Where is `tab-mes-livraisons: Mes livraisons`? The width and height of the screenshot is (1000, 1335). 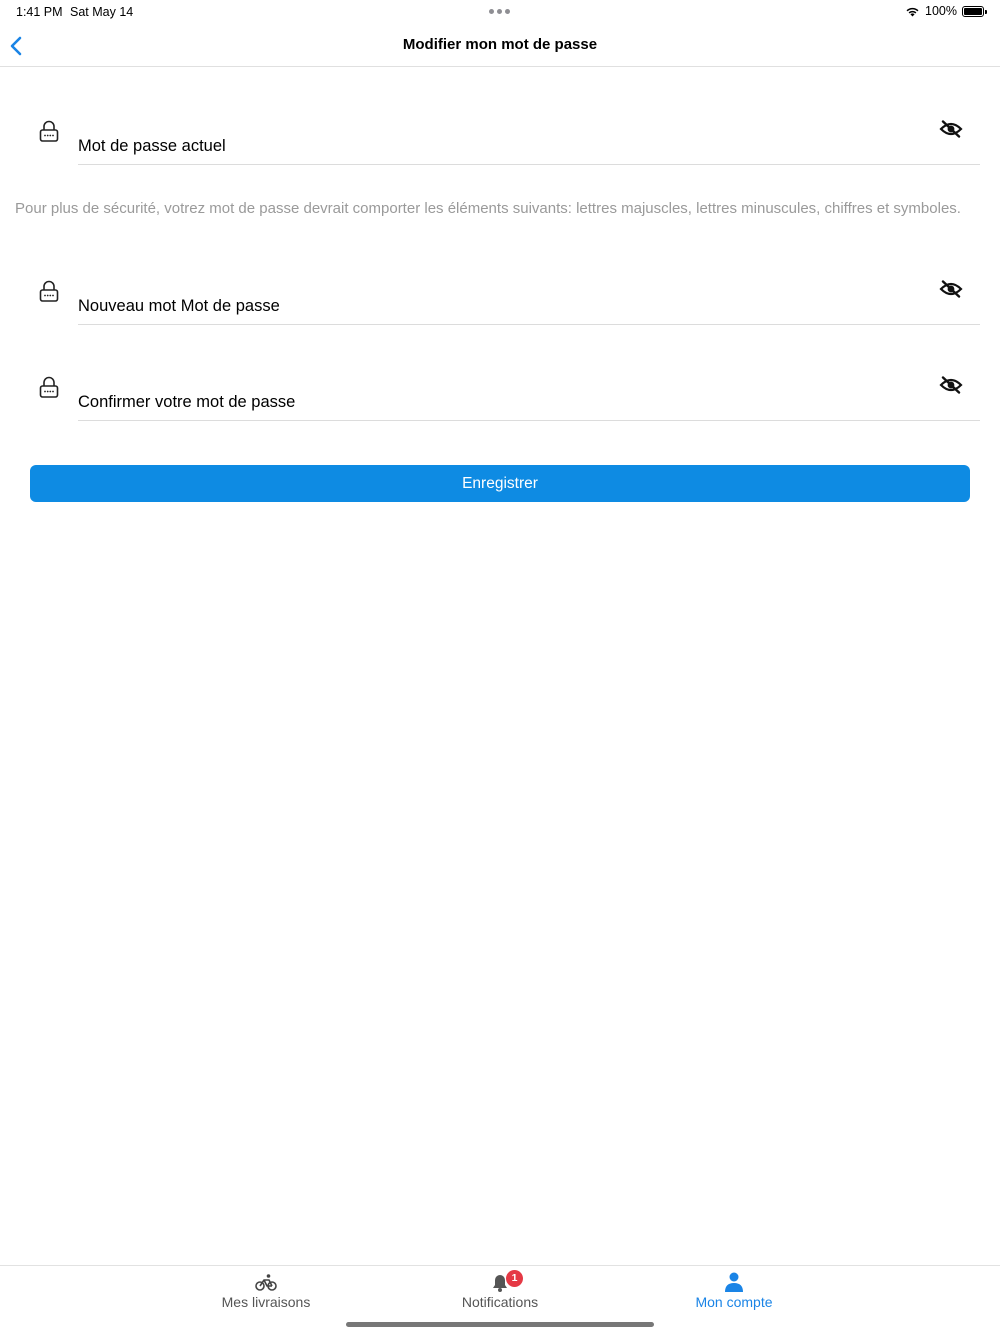 tab-mes-livraisons: Mes livraisons is located at coordinates (266, 1293).